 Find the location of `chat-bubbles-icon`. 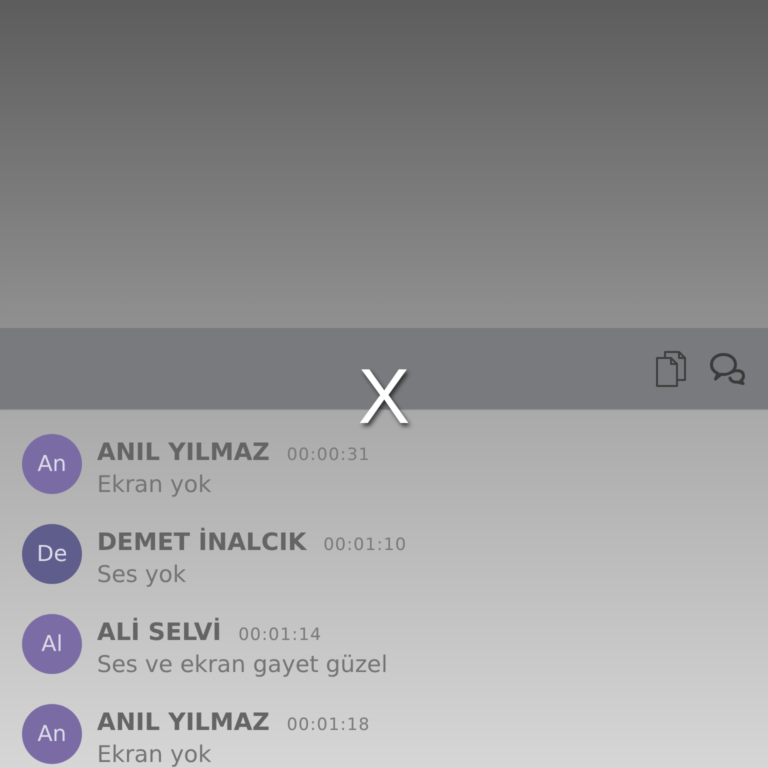

chat-bubbles-icon is located at coordinates (728, 368).